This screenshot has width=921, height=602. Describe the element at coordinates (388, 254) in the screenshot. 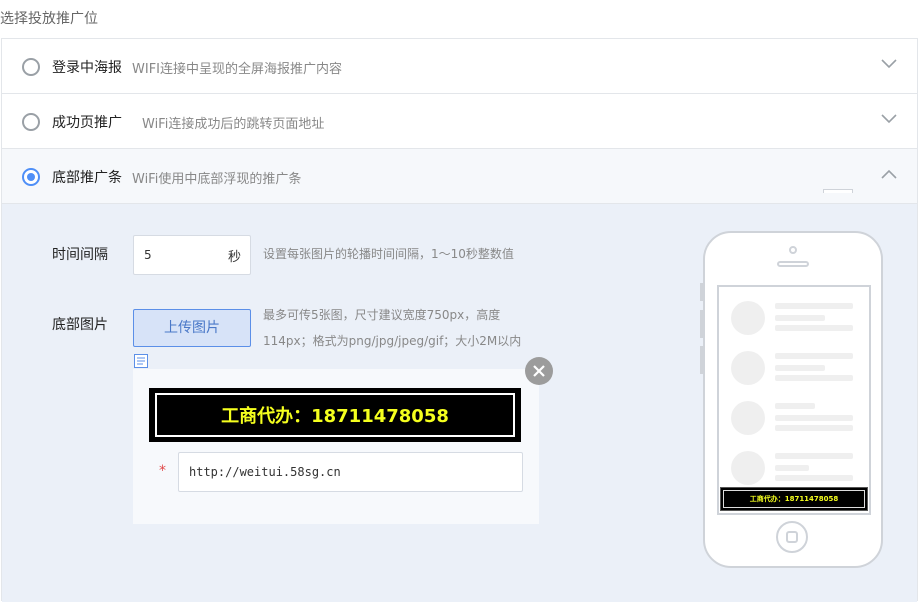

I see `interval-hint: 设置每张图片的轮播时间间隔，1～10秒整数值` at that location.